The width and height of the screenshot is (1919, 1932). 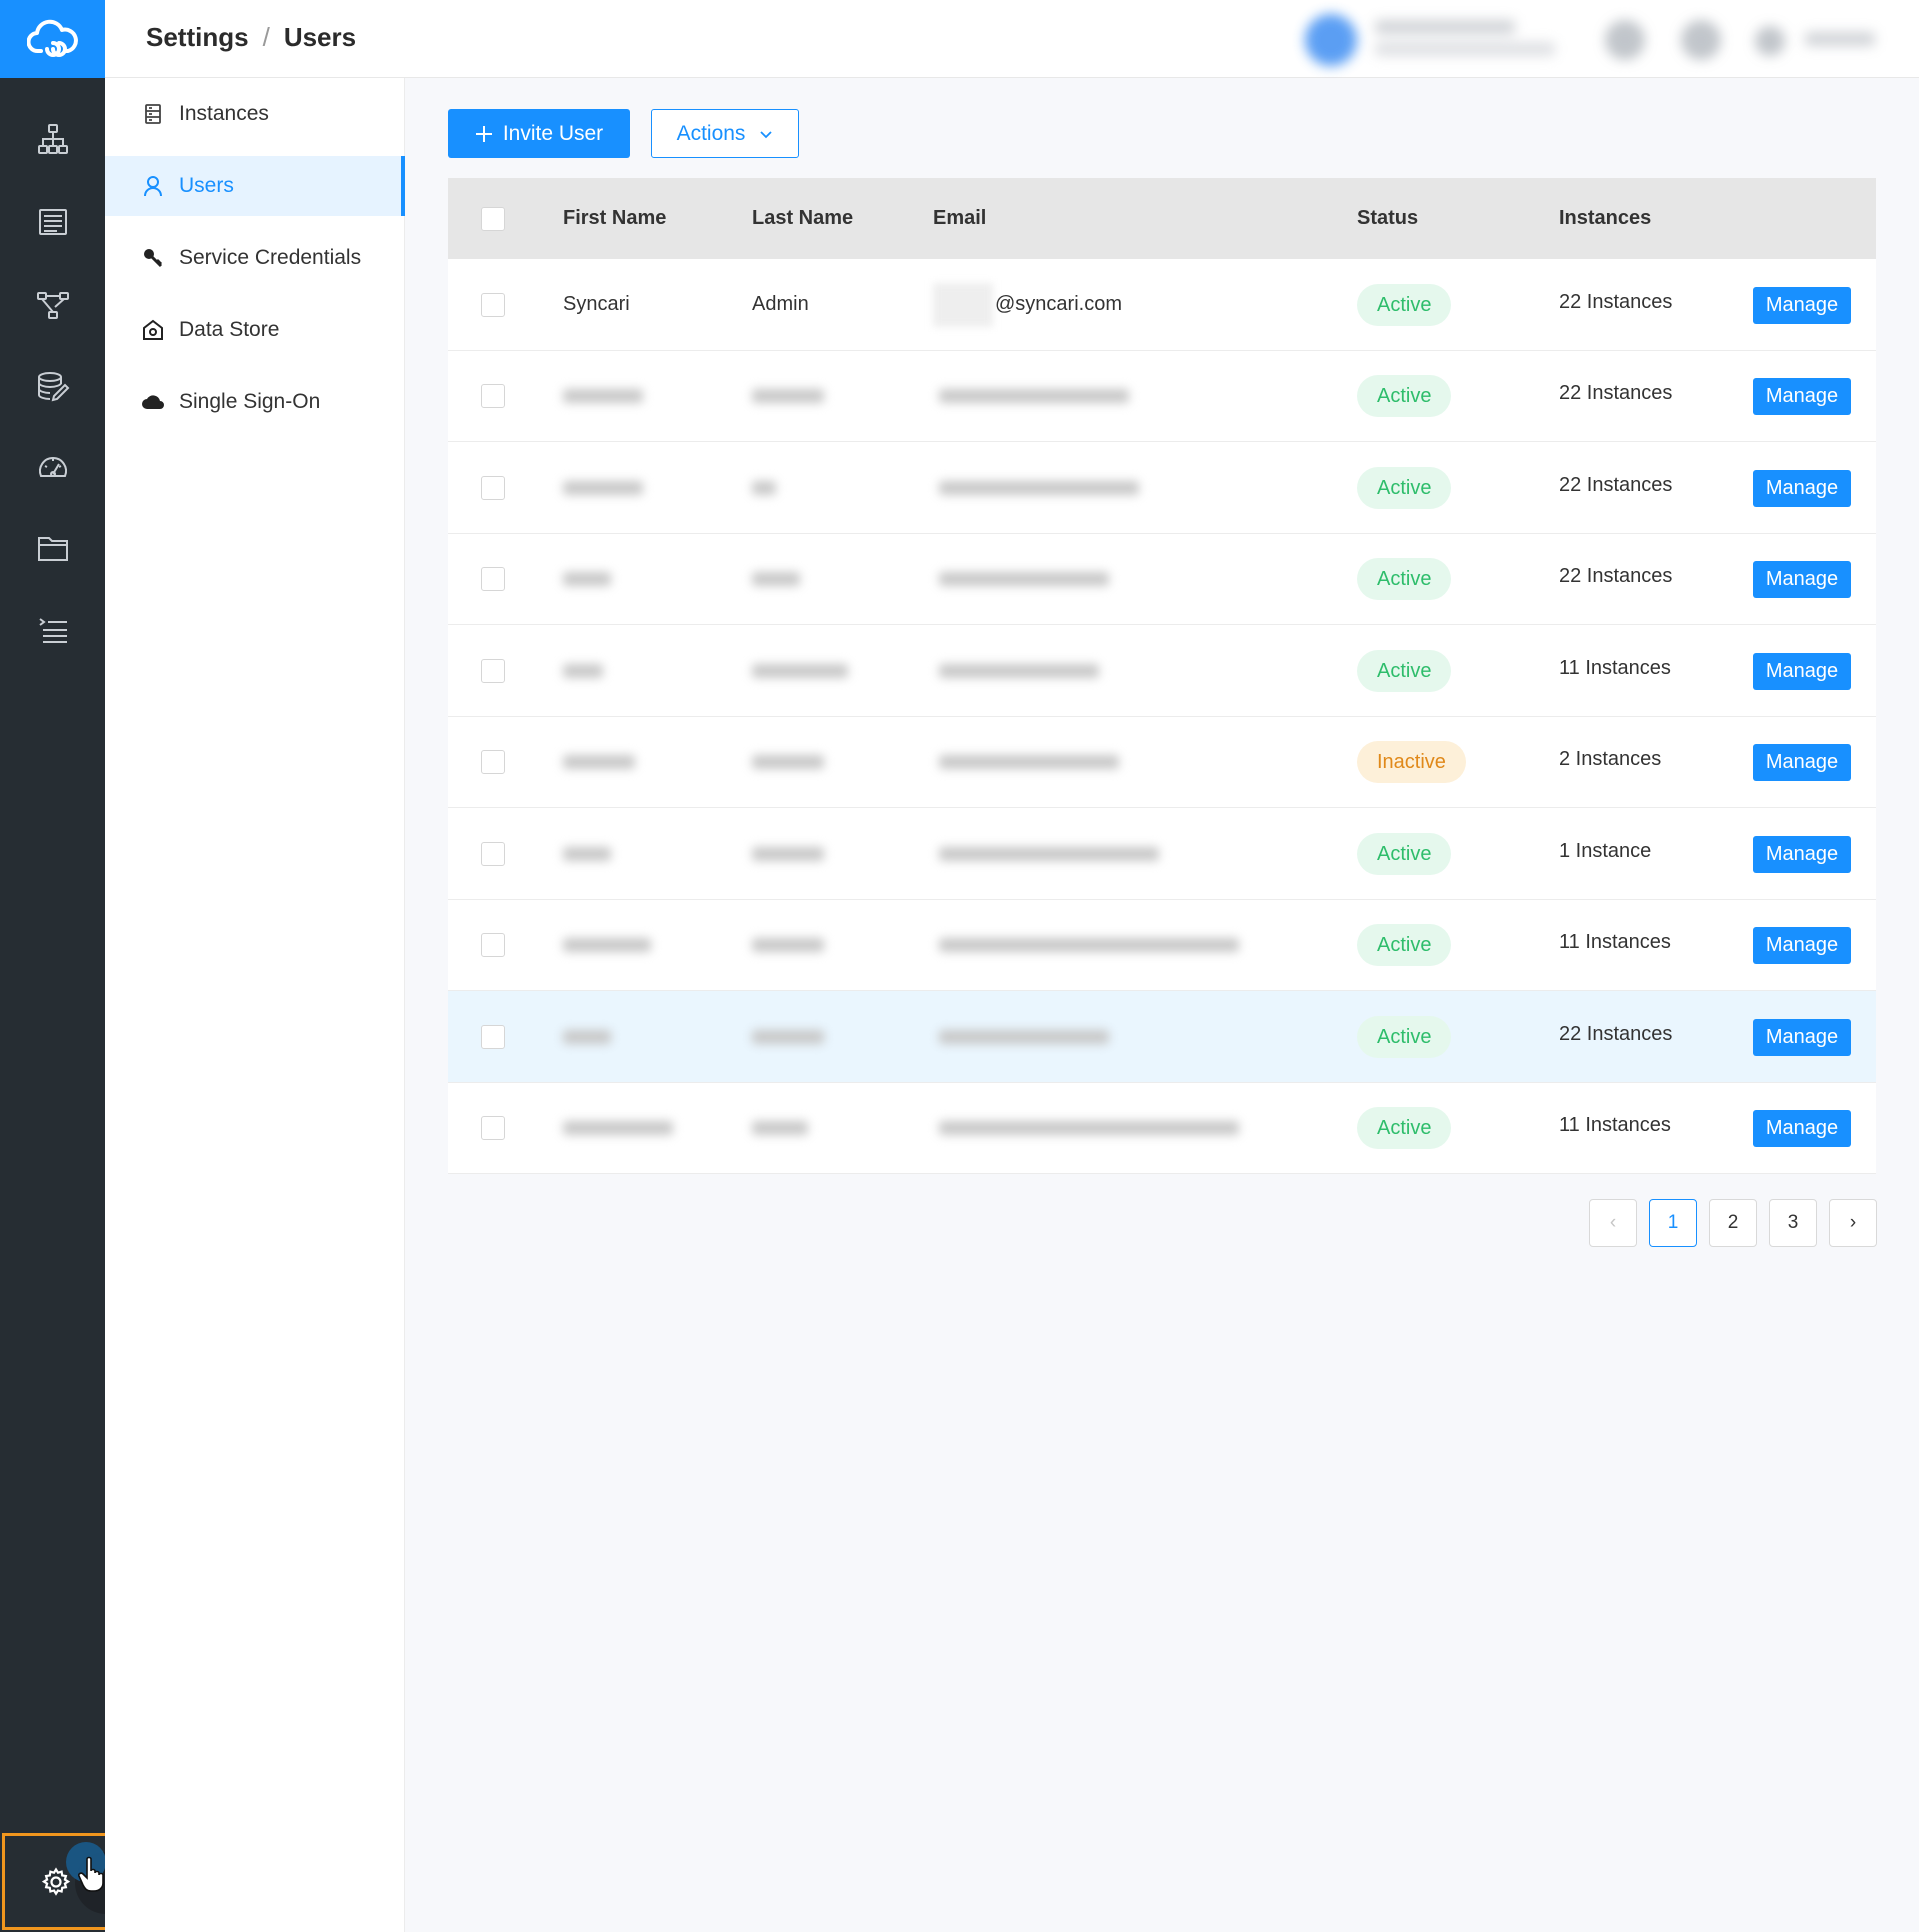 I want to click on dashboard-gauge-icon, so click(x=52, y=467).